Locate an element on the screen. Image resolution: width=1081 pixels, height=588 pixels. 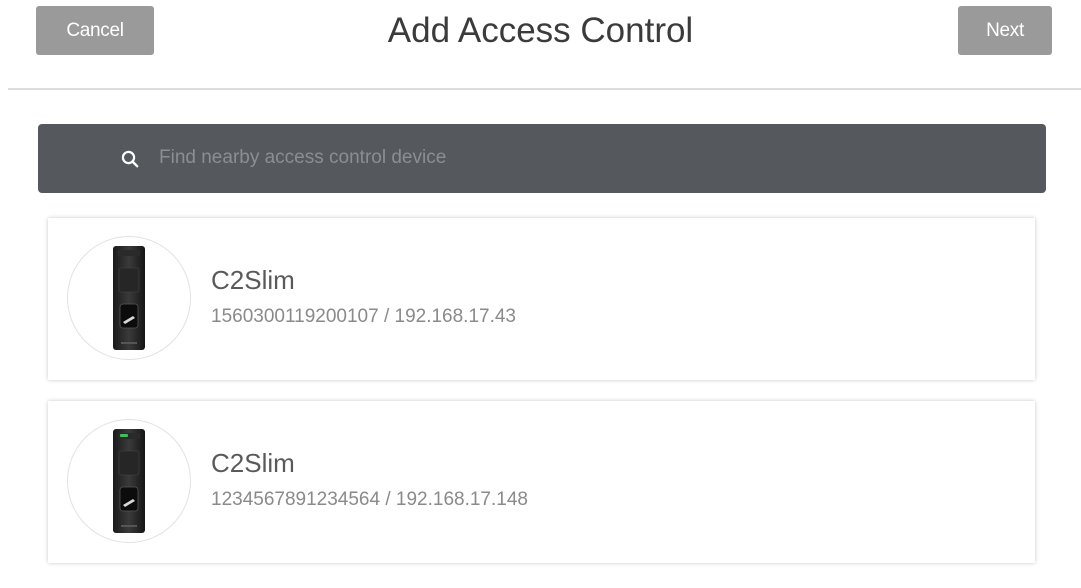
device-serial-ip: 1234567891234564 / 192.168.17.148 is located at coordinates (369, 499).